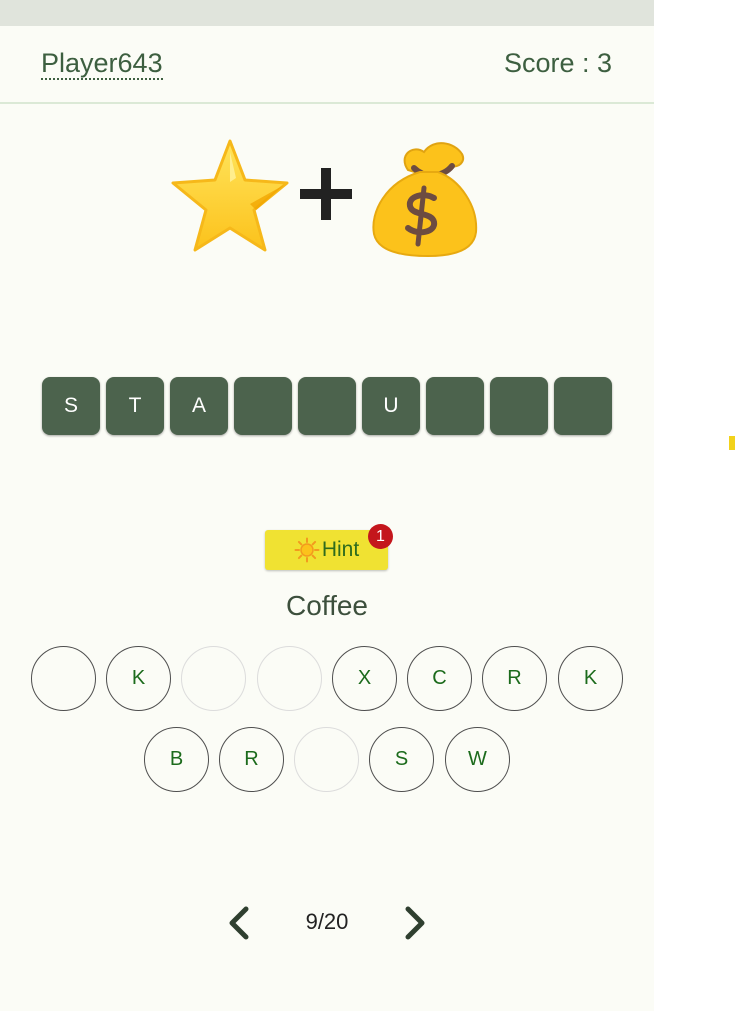  What do you see at coordinates (557, 63) in the screenshot?
I see `score-label: Score : 3` at bounding box center [557, 63].